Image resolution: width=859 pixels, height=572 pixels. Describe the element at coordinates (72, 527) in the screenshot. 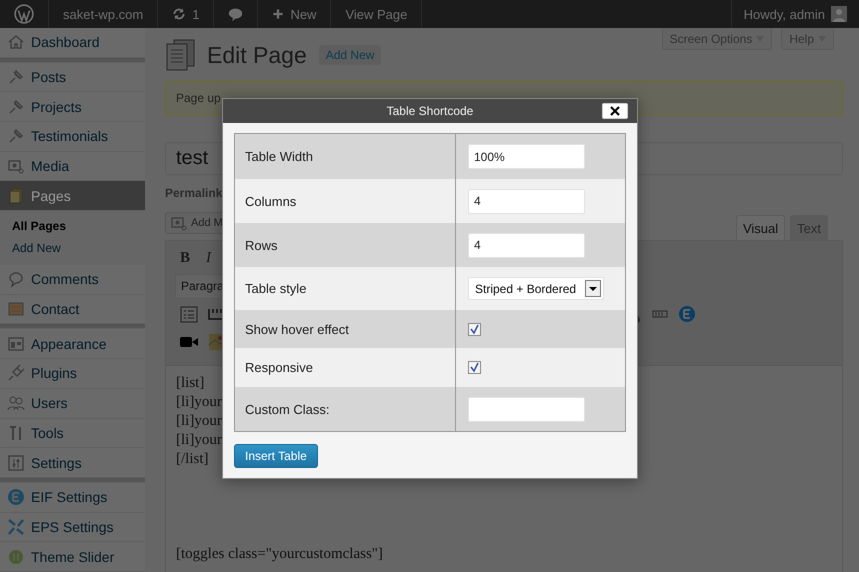

I see `sidebar-item: EPS Settings` at that location.